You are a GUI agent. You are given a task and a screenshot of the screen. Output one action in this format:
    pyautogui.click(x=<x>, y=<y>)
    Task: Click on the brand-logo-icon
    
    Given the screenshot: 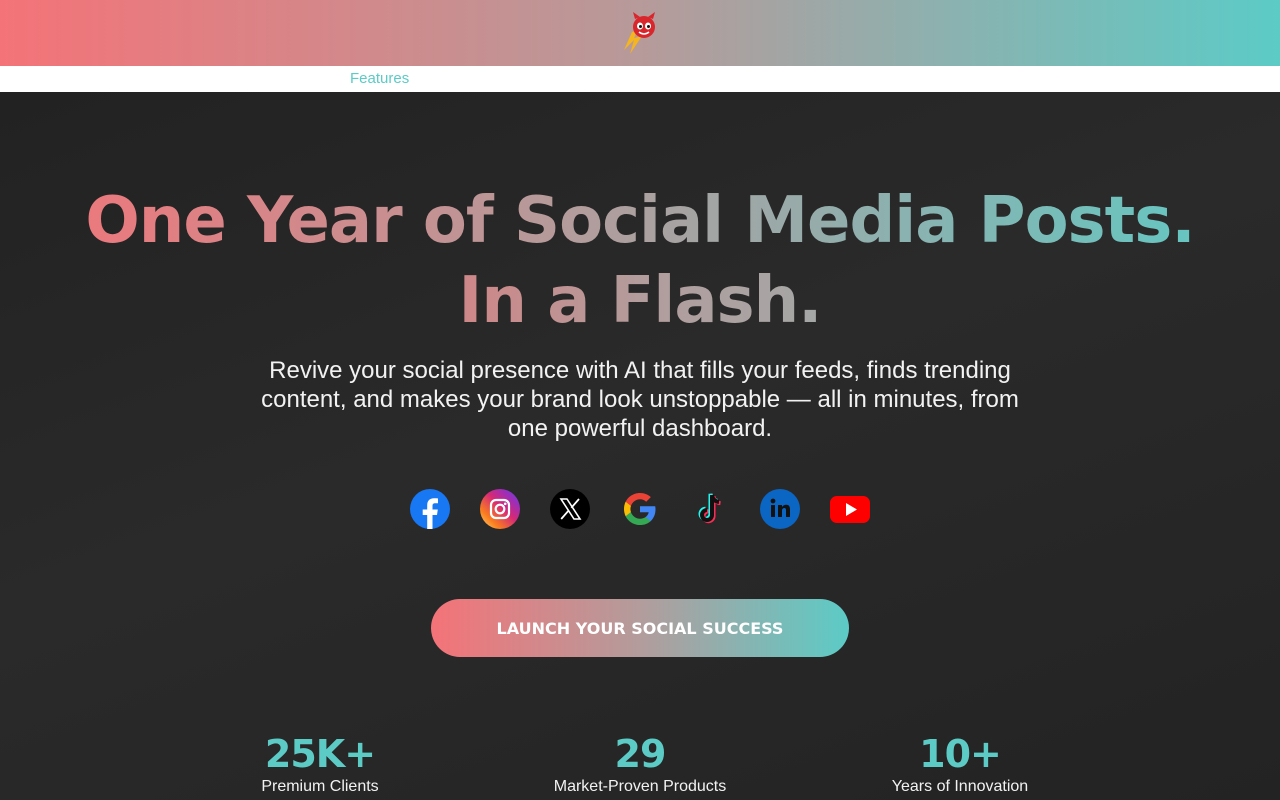 What is the action you would take?
    pyautogui.click(x=640, y=33)
    